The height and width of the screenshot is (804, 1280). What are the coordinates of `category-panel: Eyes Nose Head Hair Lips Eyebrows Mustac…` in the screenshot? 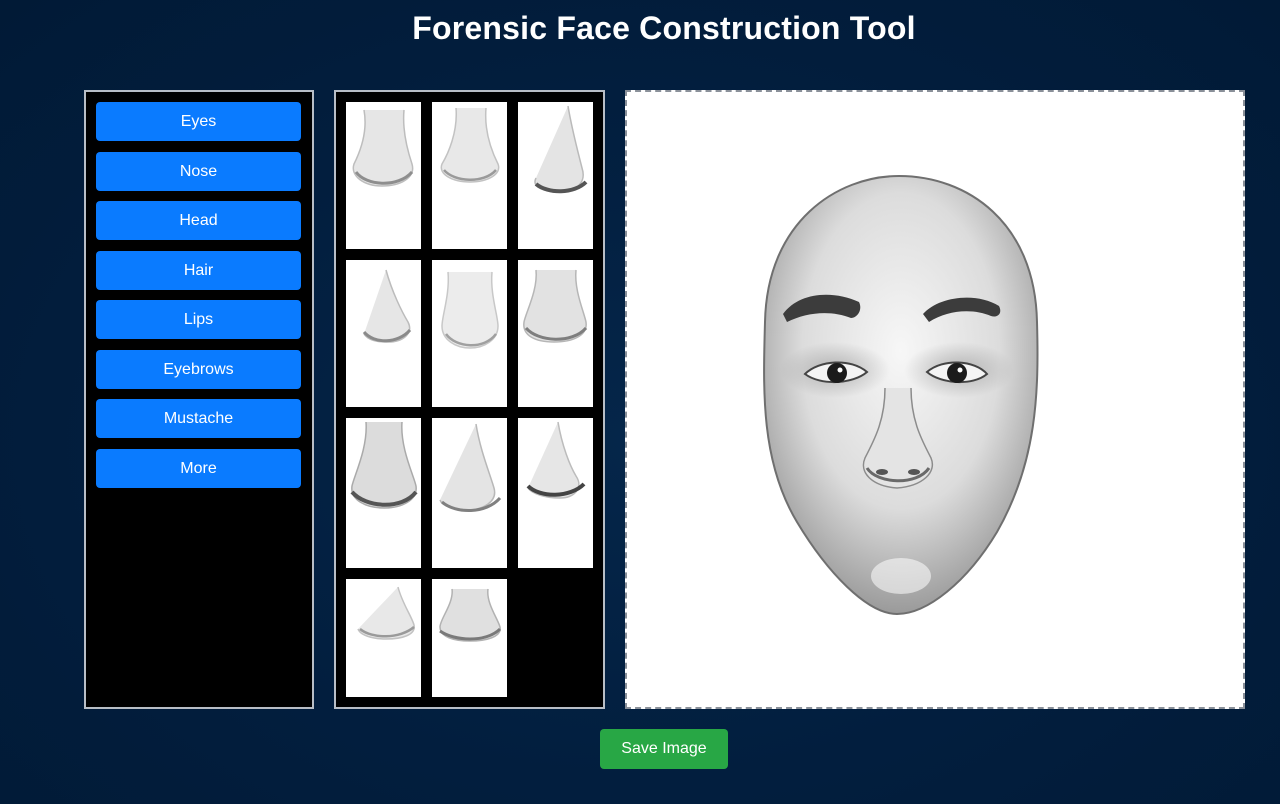 It's located at (199, 399).